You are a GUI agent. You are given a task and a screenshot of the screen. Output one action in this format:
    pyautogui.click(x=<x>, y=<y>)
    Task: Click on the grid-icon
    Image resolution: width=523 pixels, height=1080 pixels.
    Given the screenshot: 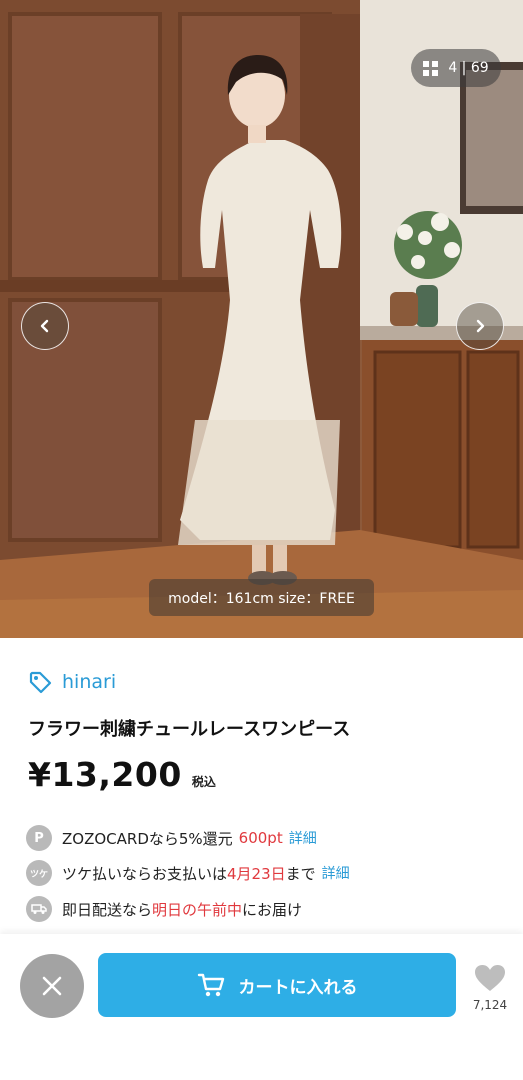 What is the action you would take?
    pyautogui.click(x=431, y=68)
    